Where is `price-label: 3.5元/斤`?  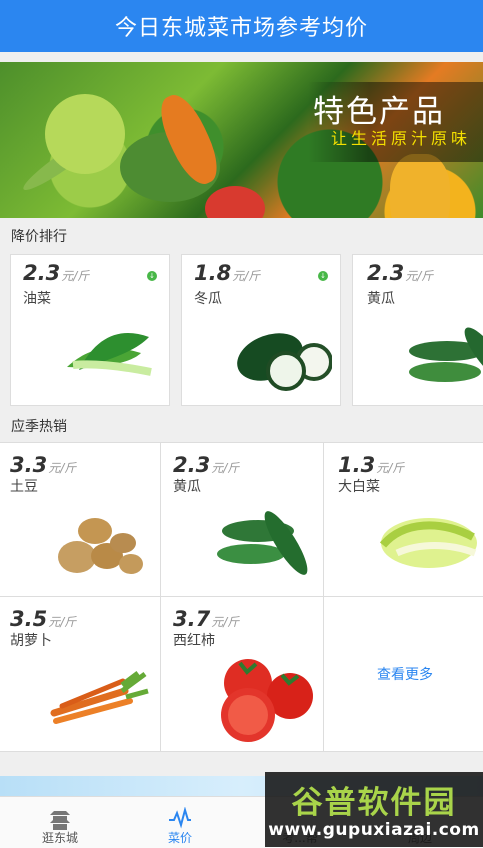
price-label: 3.5元/斤 is located at coordinates (43, 619).